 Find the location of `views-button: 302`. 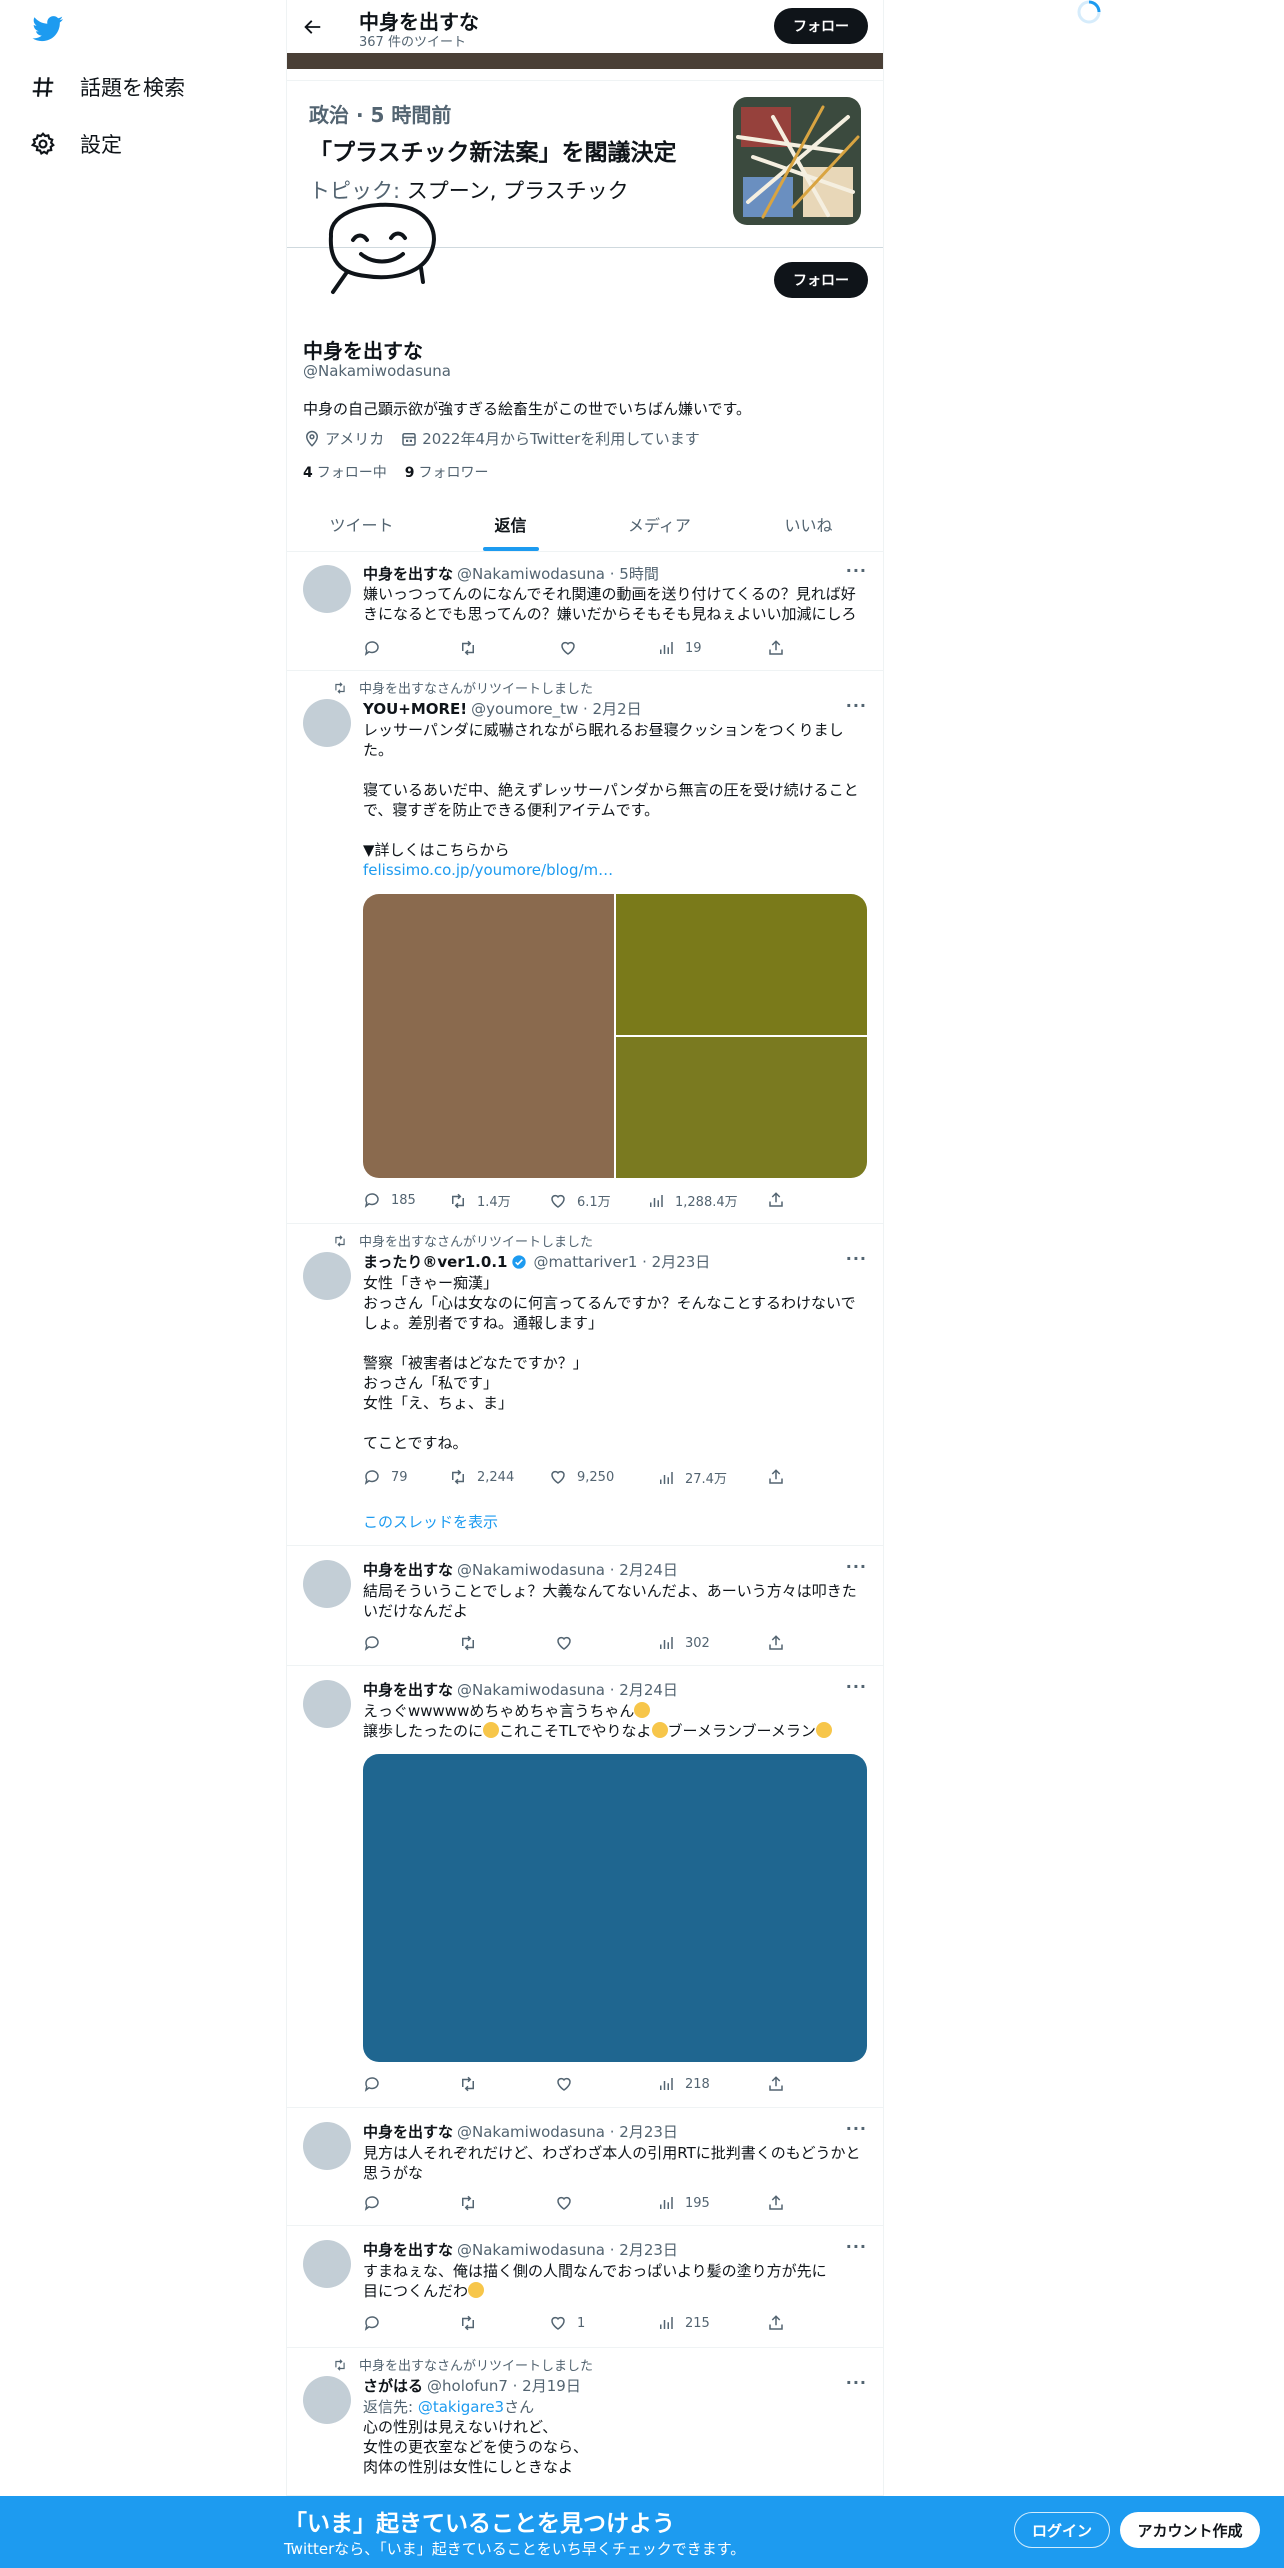

views-button: 302 is located at coordinates (683, 1643).